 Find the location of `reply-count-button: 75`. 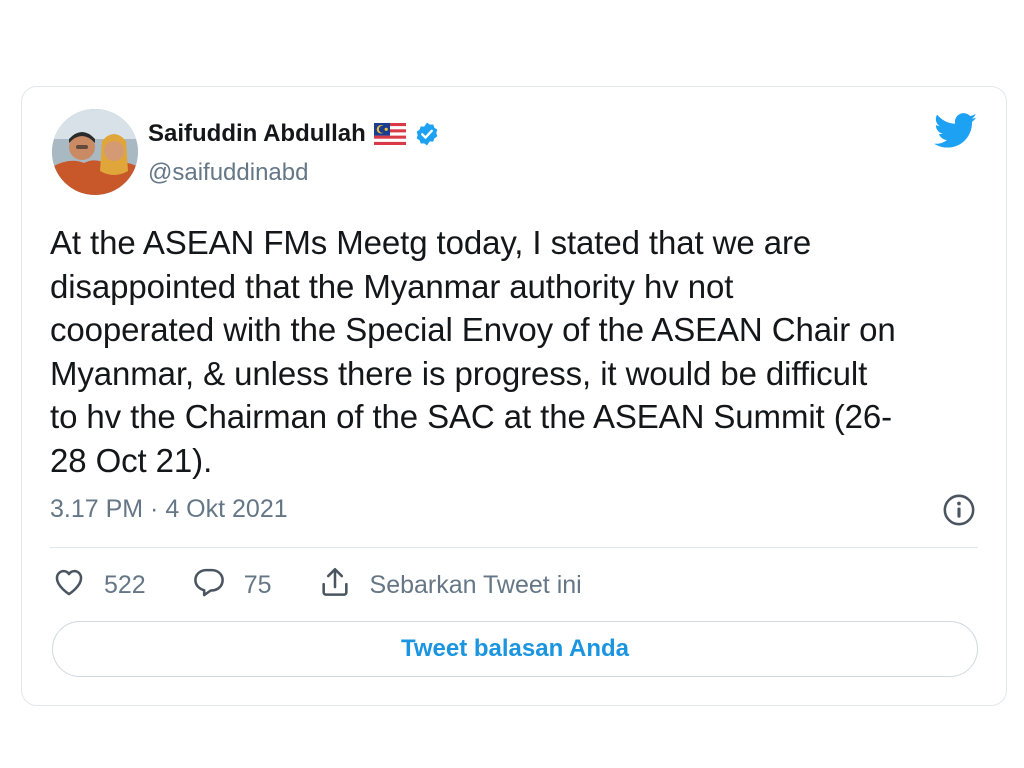

reply-count-button: 75 is located at coordinates (232, 585).